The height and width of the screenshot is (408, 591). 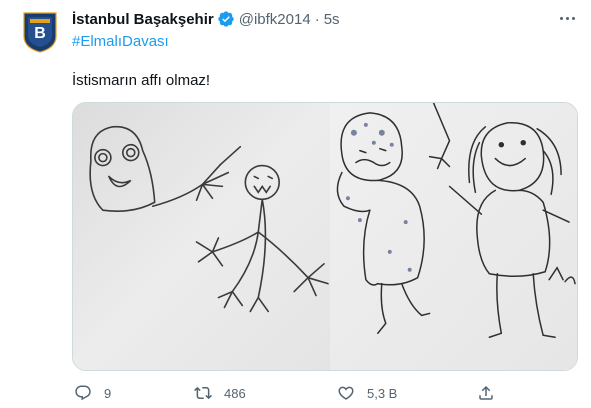 I want to click on like-icon, so click(x=346, y=393).